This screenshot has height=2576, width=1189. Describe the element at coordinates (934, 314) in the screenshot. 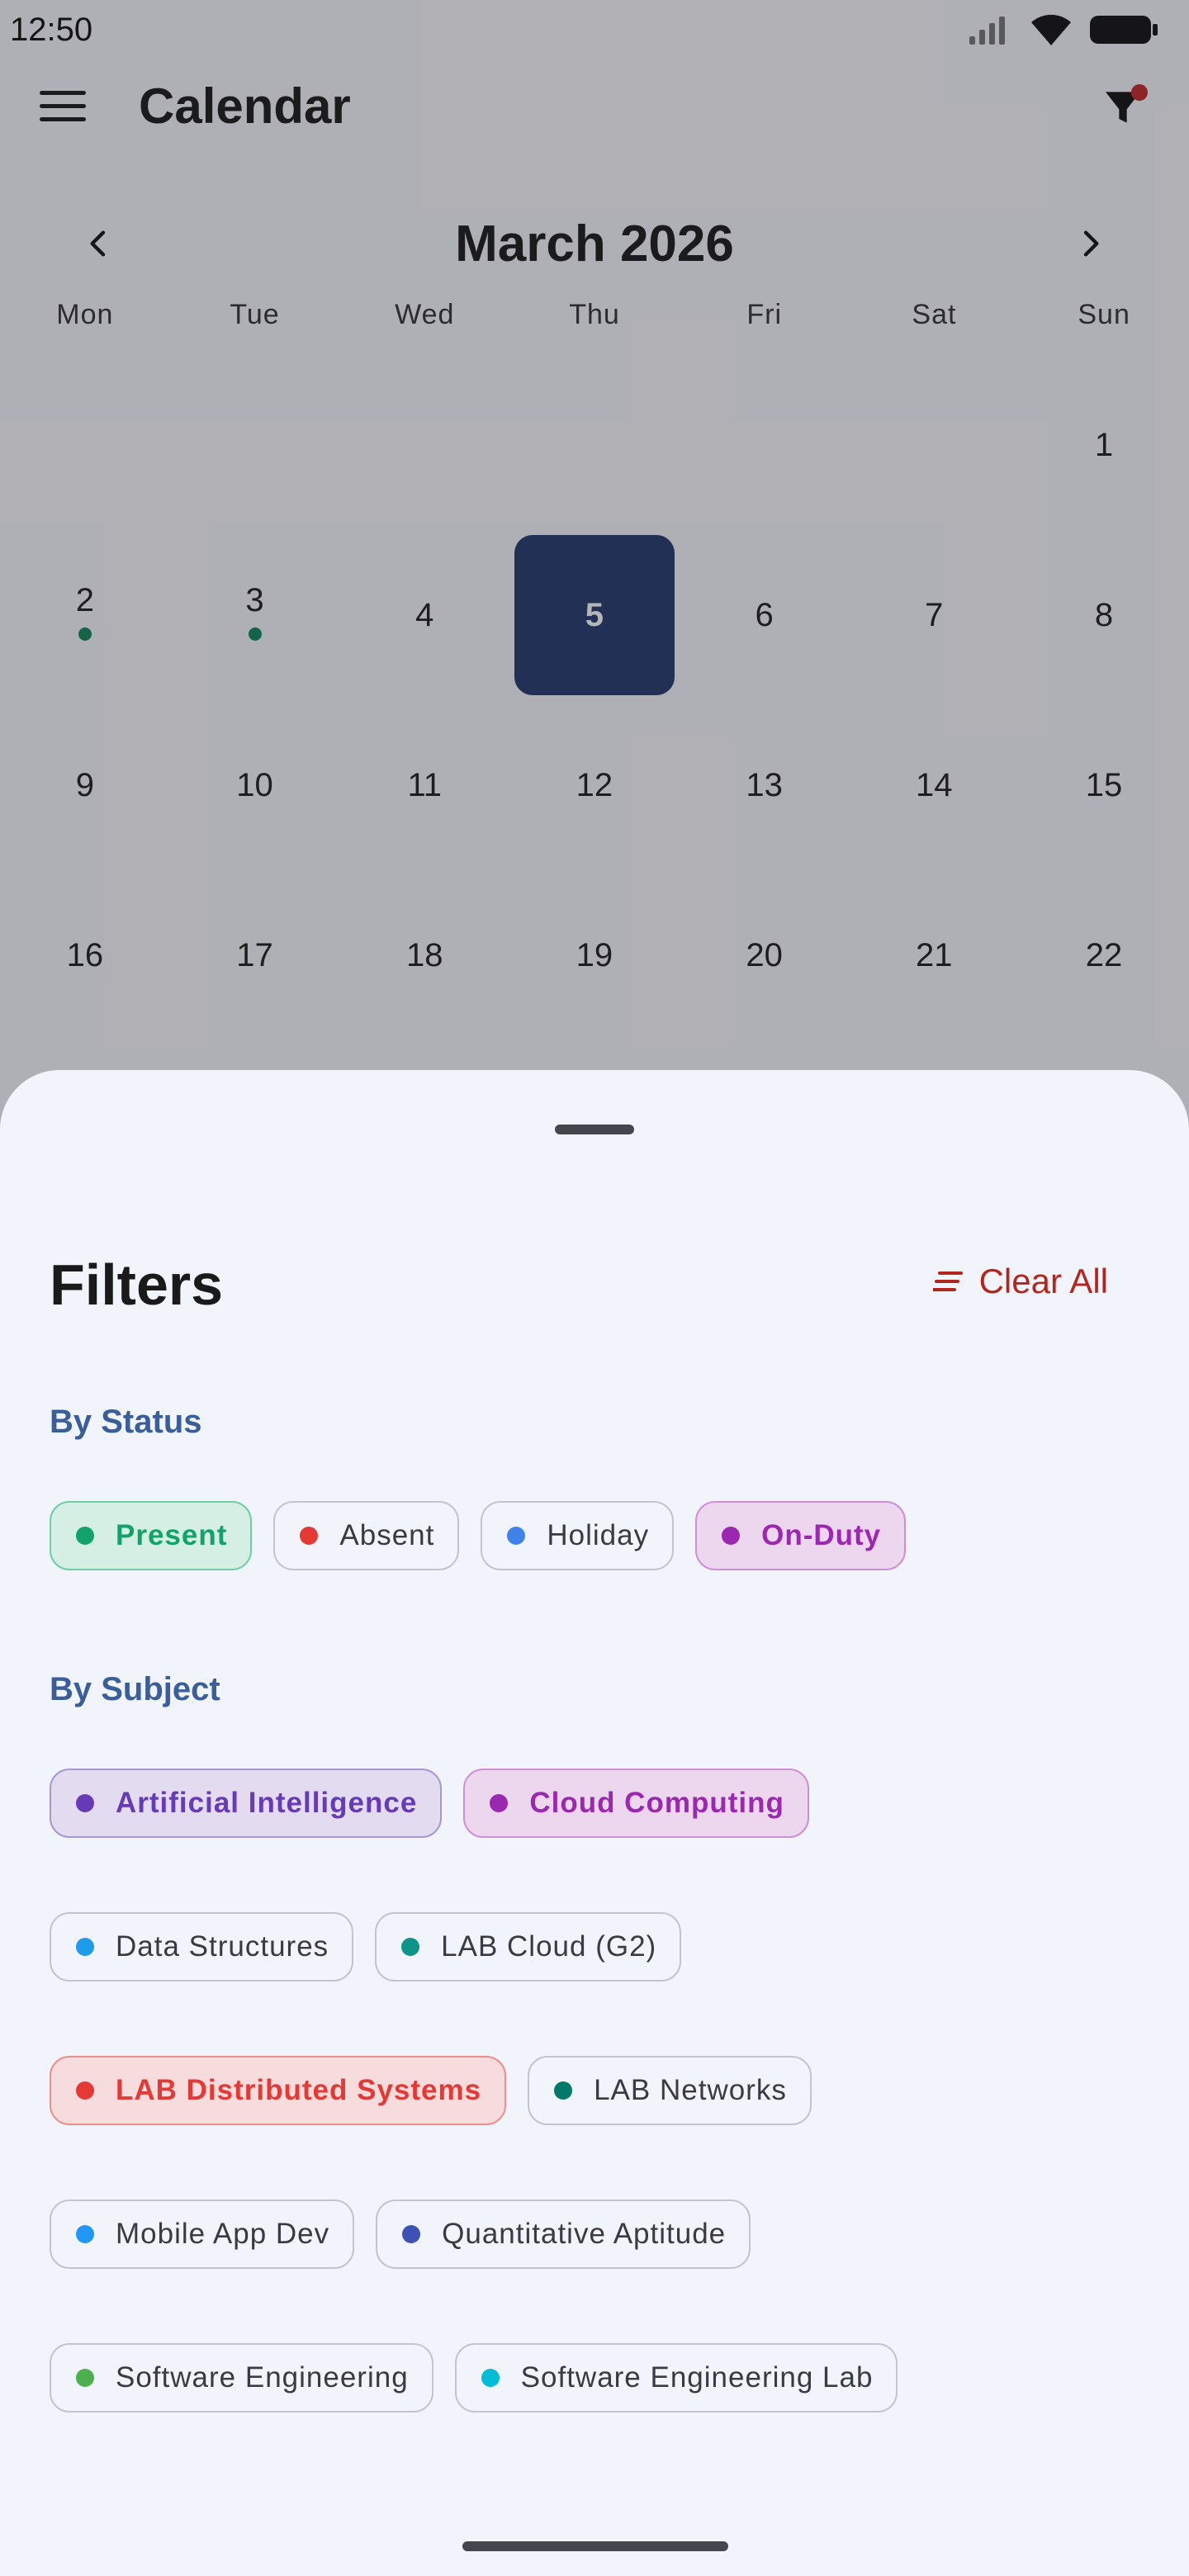

I see `weekday-label: Sat` at that location.